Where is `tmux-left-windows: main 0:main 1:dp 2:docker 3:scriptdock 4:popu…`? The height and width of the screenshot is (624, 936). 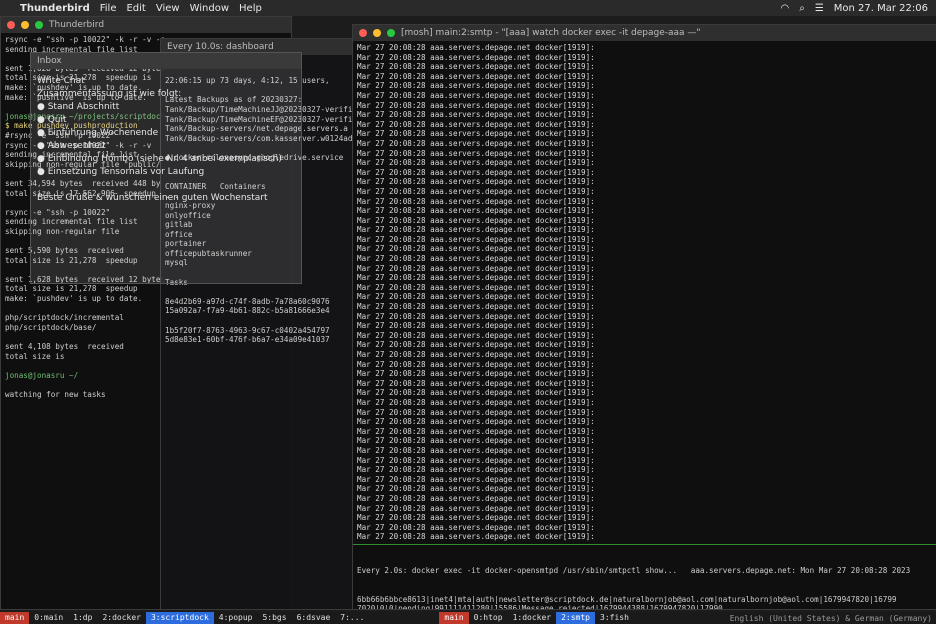
tmux-left-windows: main 0:main 1:dp 2:docker 3:scriptdock 4:popu… is located at coordinates (184, 618).